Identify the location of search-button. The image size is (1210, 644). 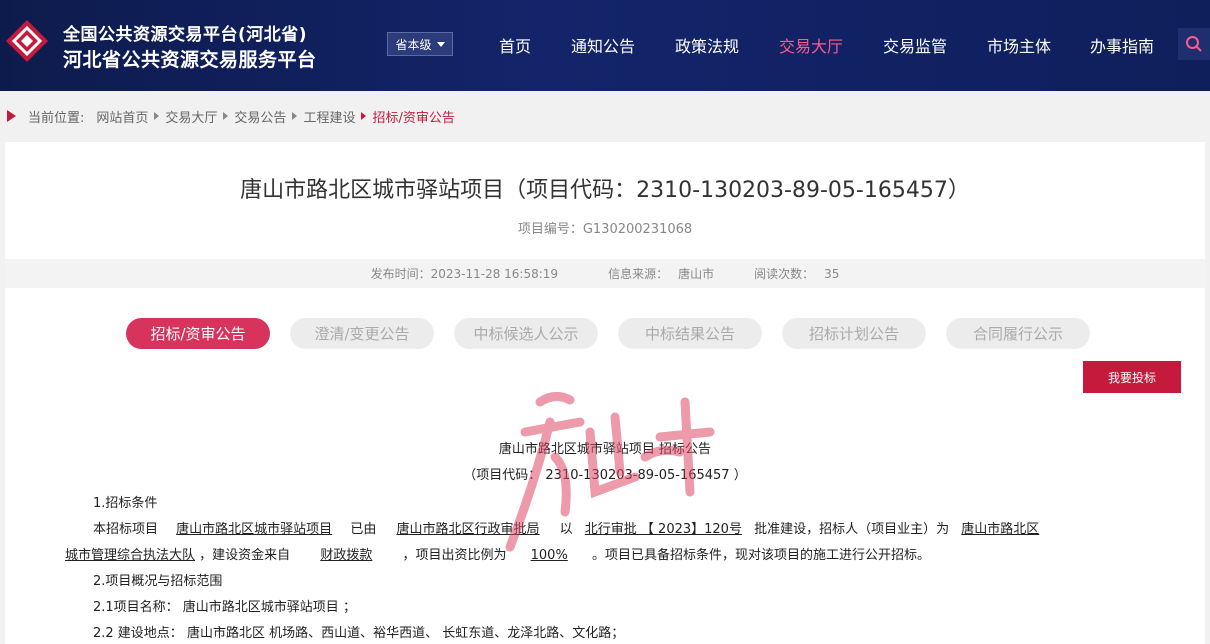
(1194, 44).